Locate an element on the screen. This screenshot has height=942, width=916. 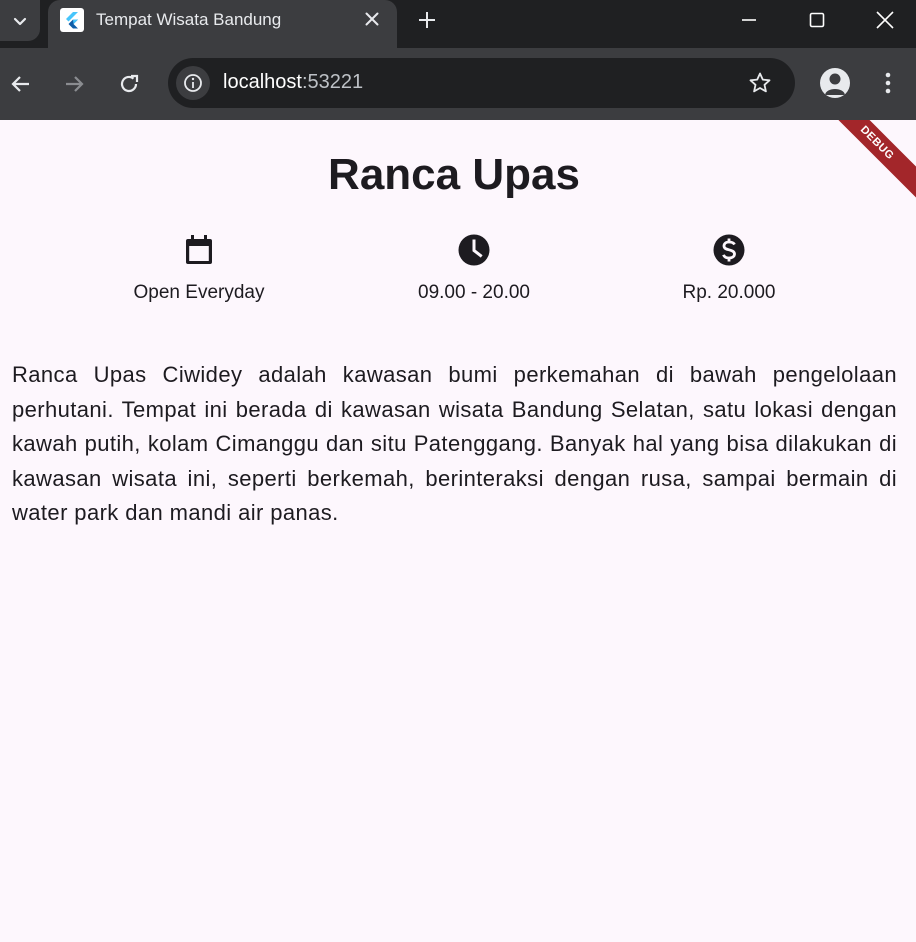
info-opening-hours-label: 09.00 - 20.00 is located at coordinates (474, 292).